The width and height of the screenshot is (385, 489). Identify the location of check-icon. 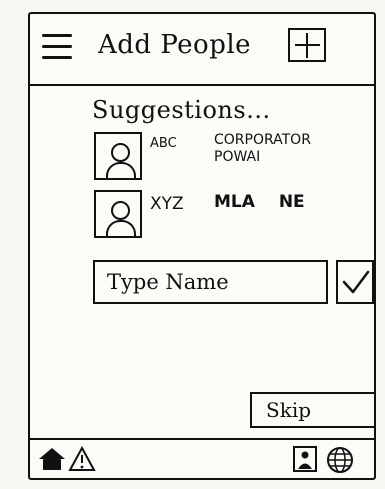
(356, 282).